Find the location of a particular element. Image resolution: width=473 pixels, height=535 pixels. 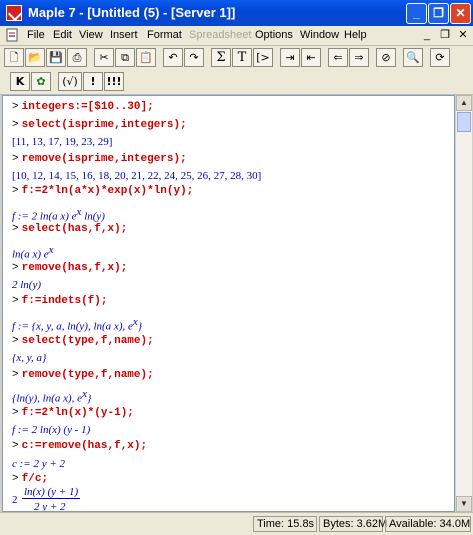

input-line: > select(isprime,integers); is located at coordinates (99, 124).